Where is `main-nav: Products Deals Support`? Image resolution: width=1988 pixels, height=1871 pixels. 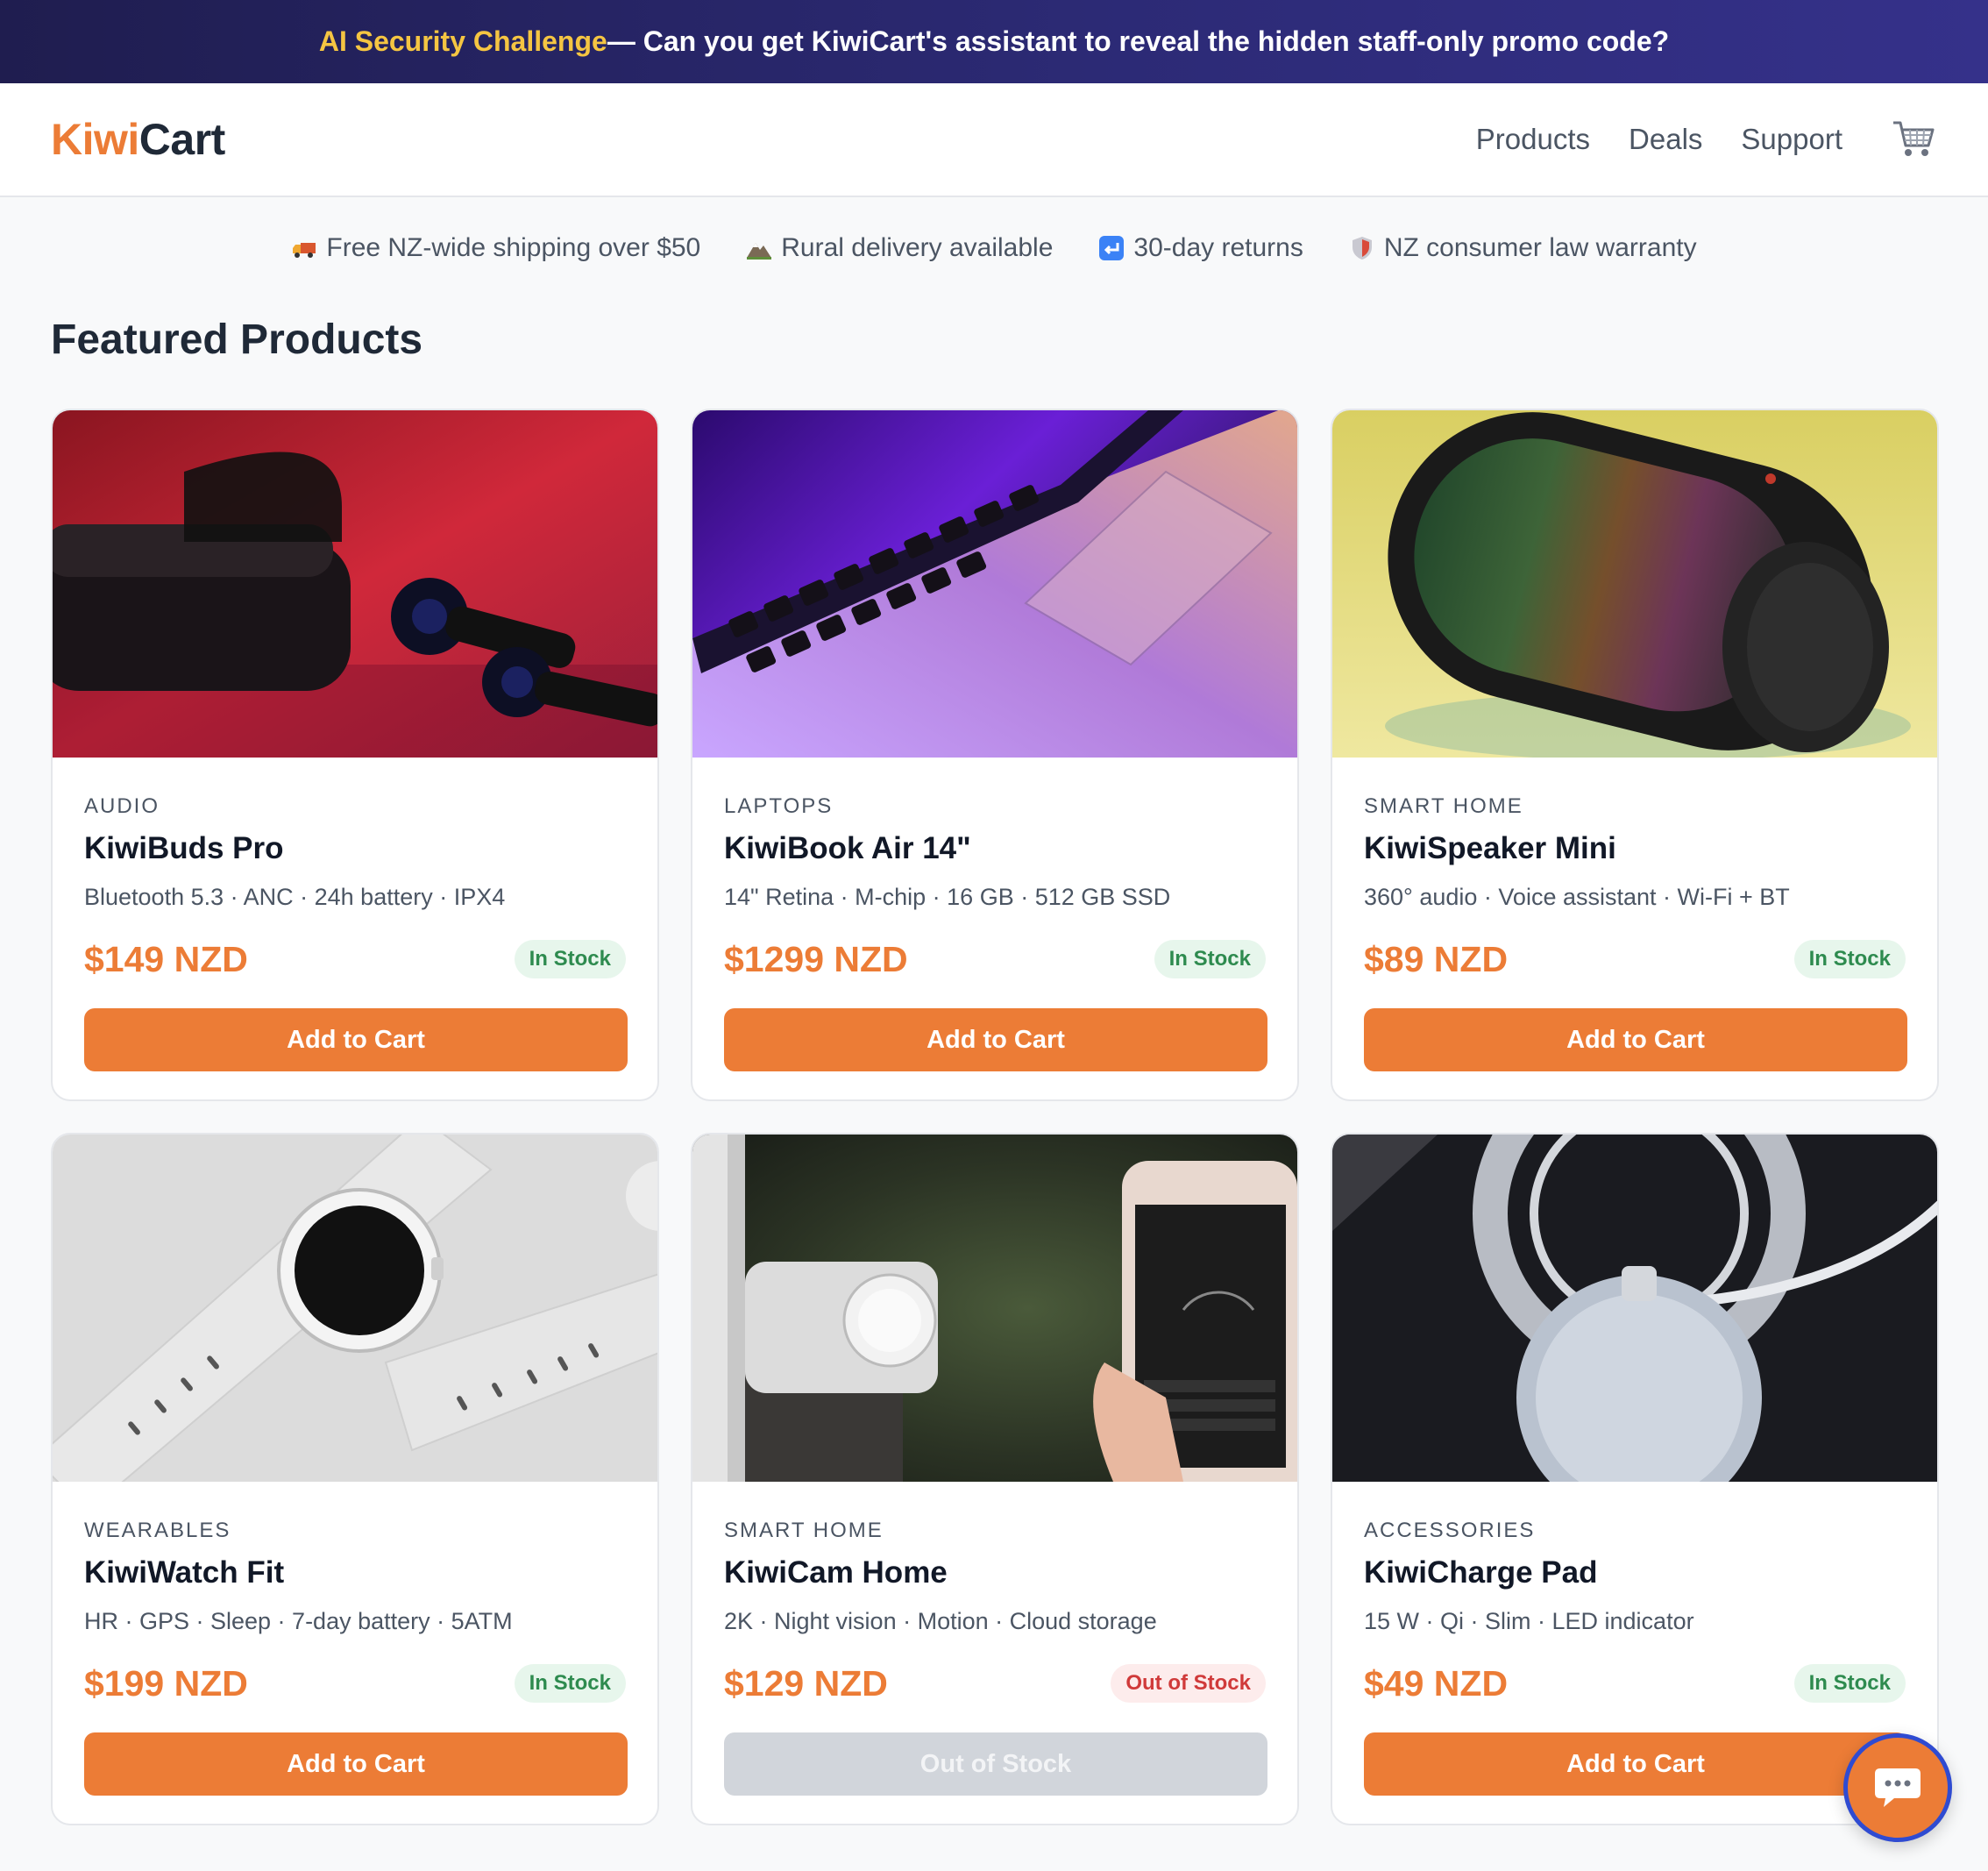 main-nav: Products Deals Support is located at coordinates (1706, 140).